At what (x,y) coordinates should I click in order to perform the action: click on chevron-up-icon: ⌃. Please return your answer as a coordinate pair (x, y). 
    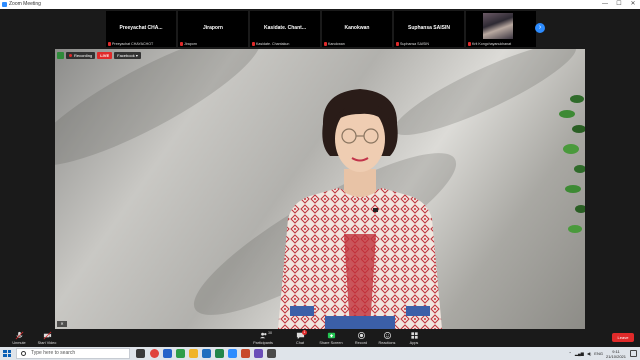
    Looking at the image, I should click on (570, 353).